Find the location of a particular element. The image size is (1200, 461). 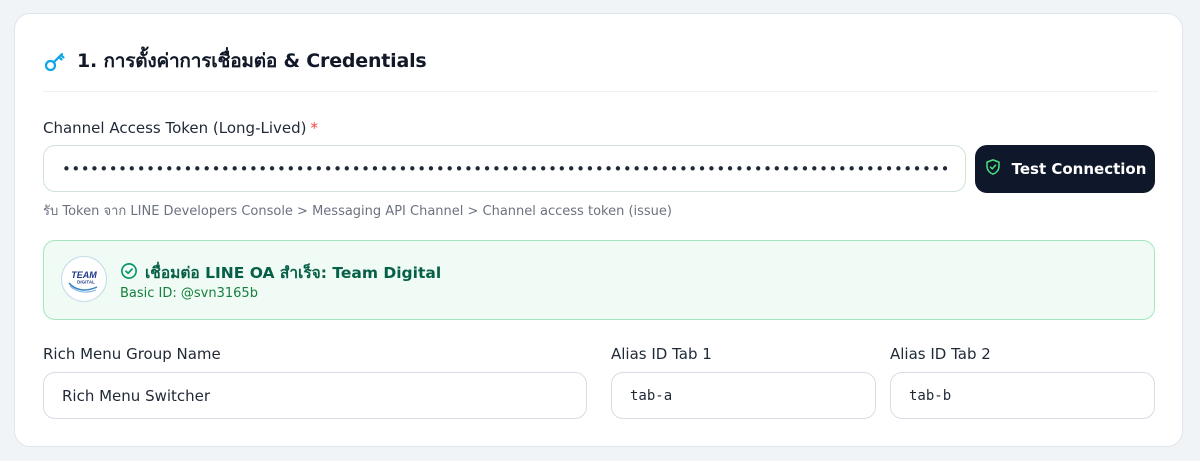

alias1-label: Alias ID Tab 1 is located at coordinates (661, 354).